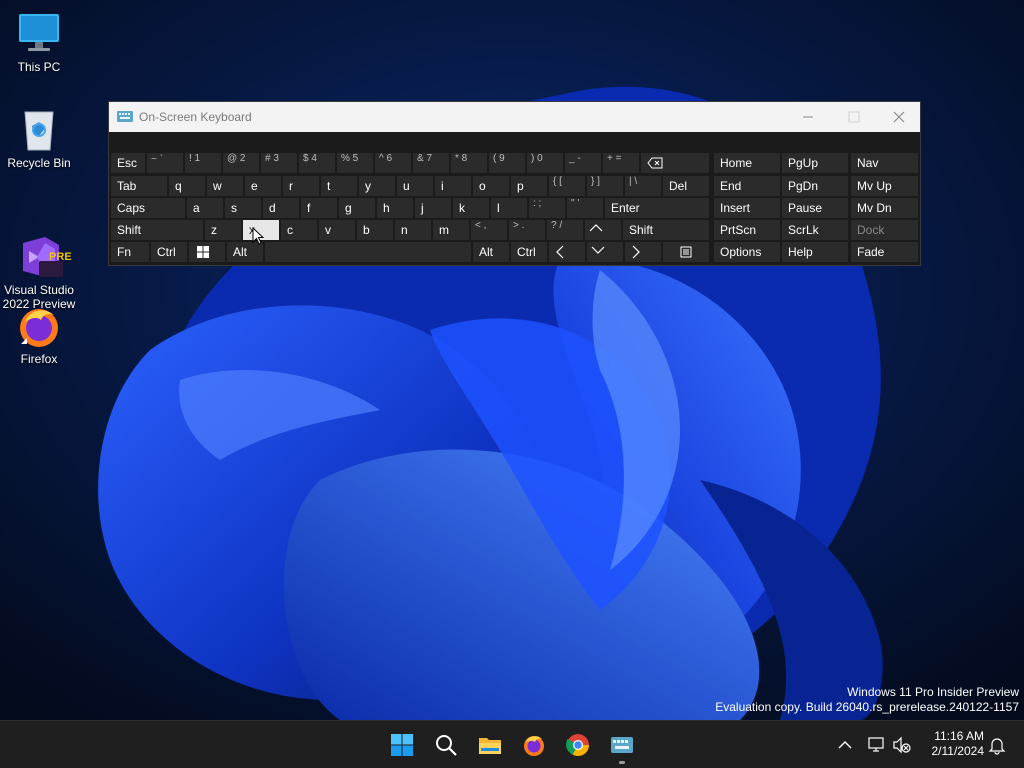 This screenshot has height=768, width=1024. Describe the element at coordinates (225, 186) in the screenshot. I see `key-w: w` at that location.